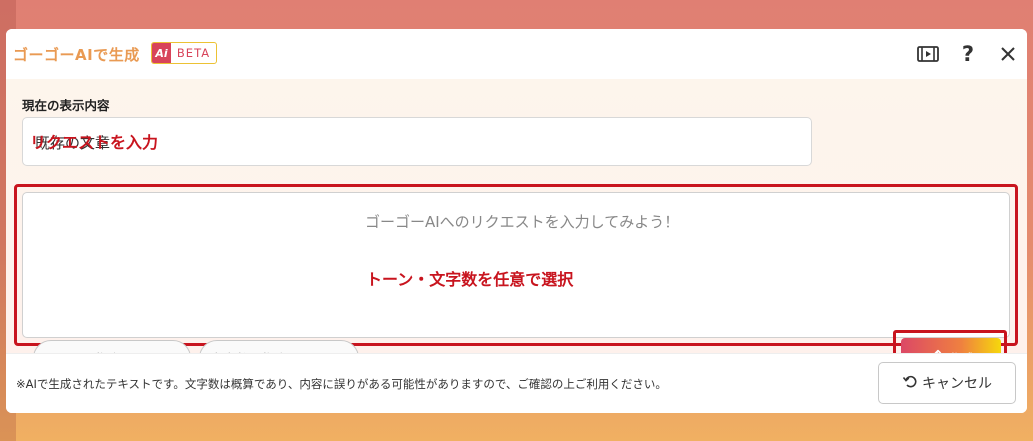 The image size is (1033, 441). Describe the element at coordinates (1008, 54) in the screenshot. I see `close-icon` at that location.